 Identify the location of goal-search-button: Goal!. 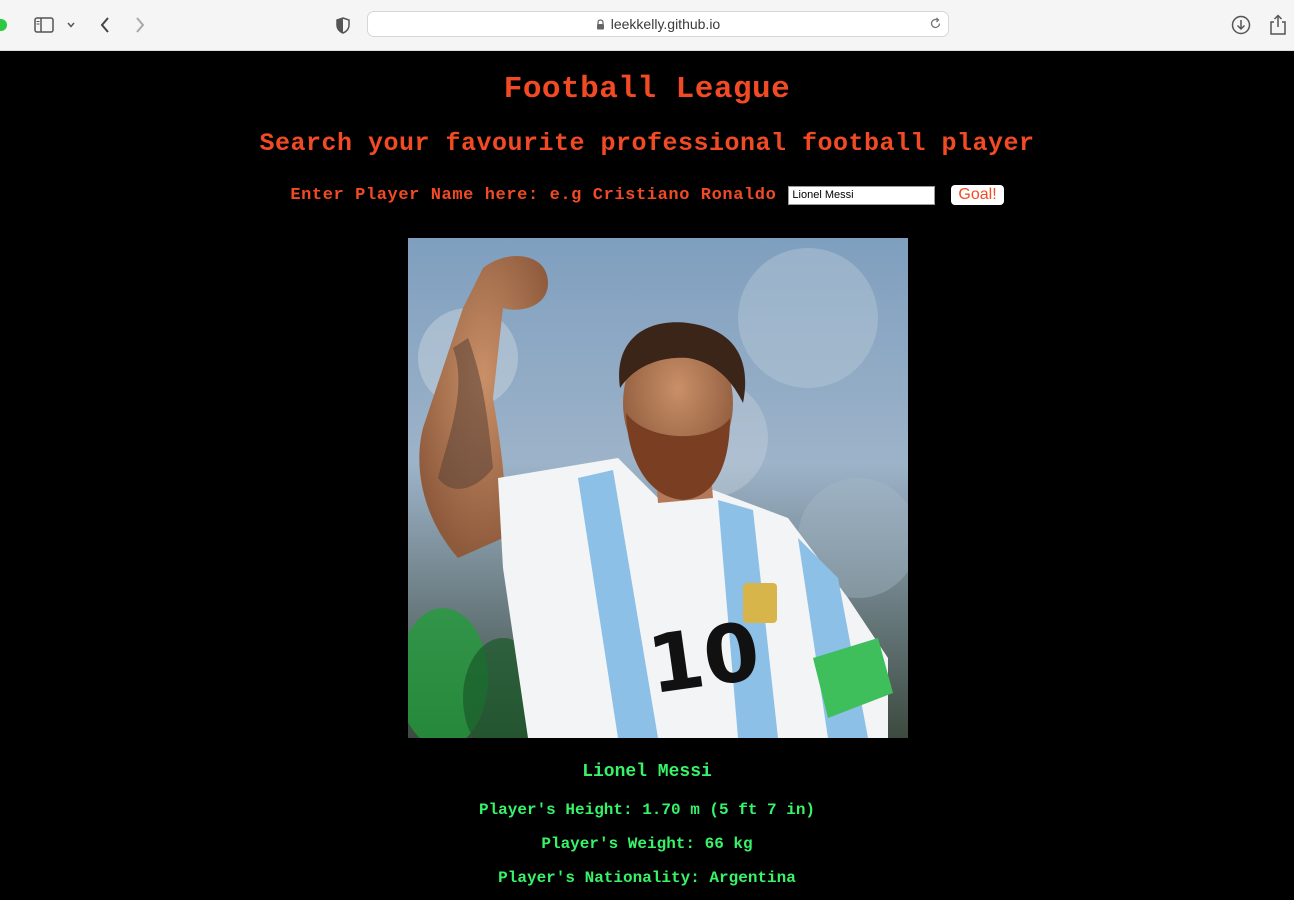
(977, 195).